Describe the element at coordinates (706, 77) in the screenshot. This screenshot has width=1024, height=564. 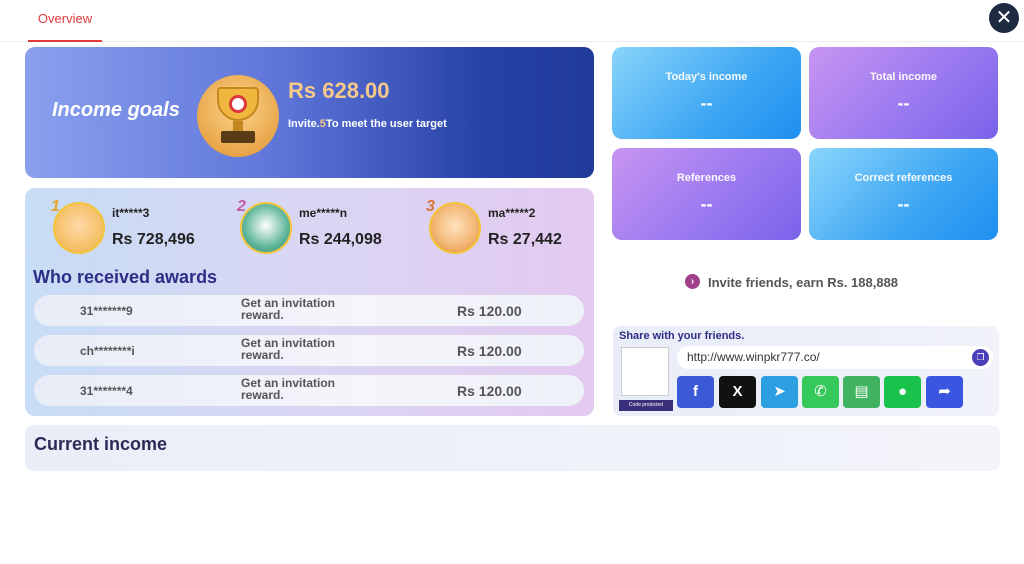
I see `stat-label: Today's income` at that location.